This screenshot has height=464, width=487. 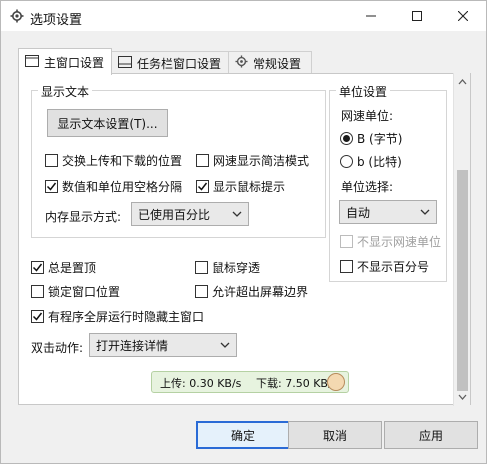 I want to click on show-tooltip-checkbox: 显示鼠标提示, so click(x=240, y=186).